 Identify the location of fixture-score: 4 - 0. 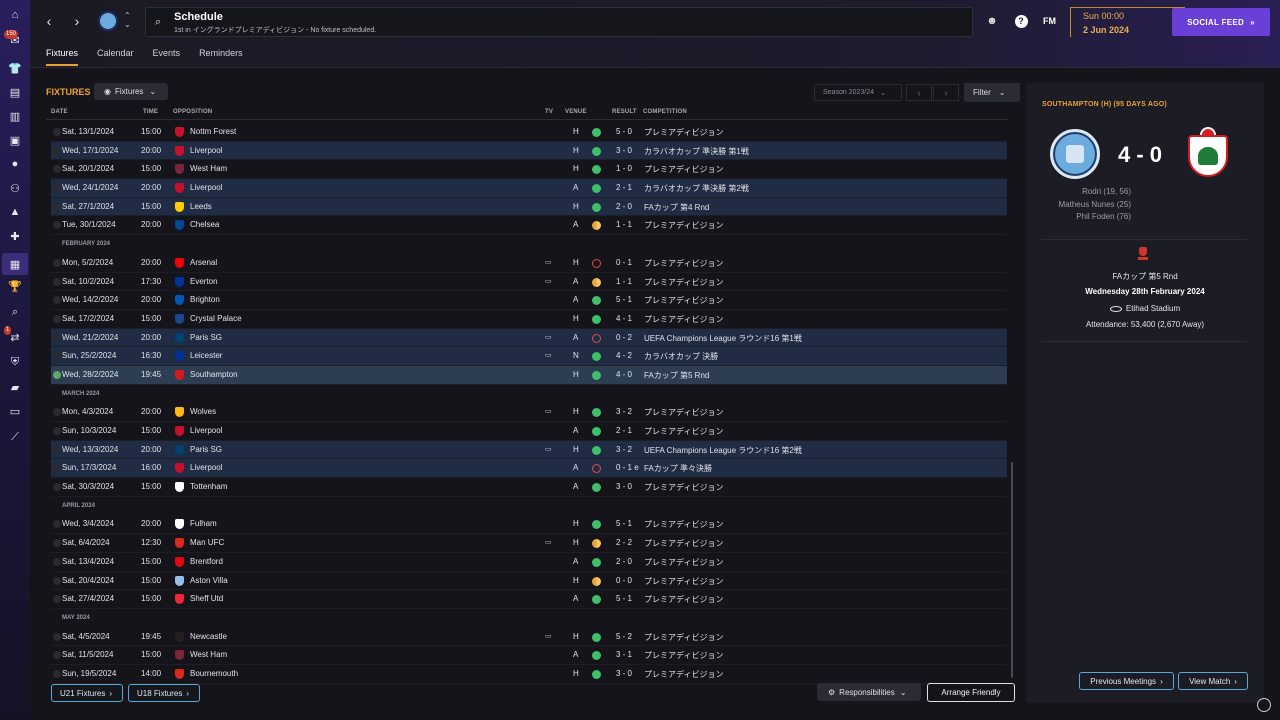
(624, 374).